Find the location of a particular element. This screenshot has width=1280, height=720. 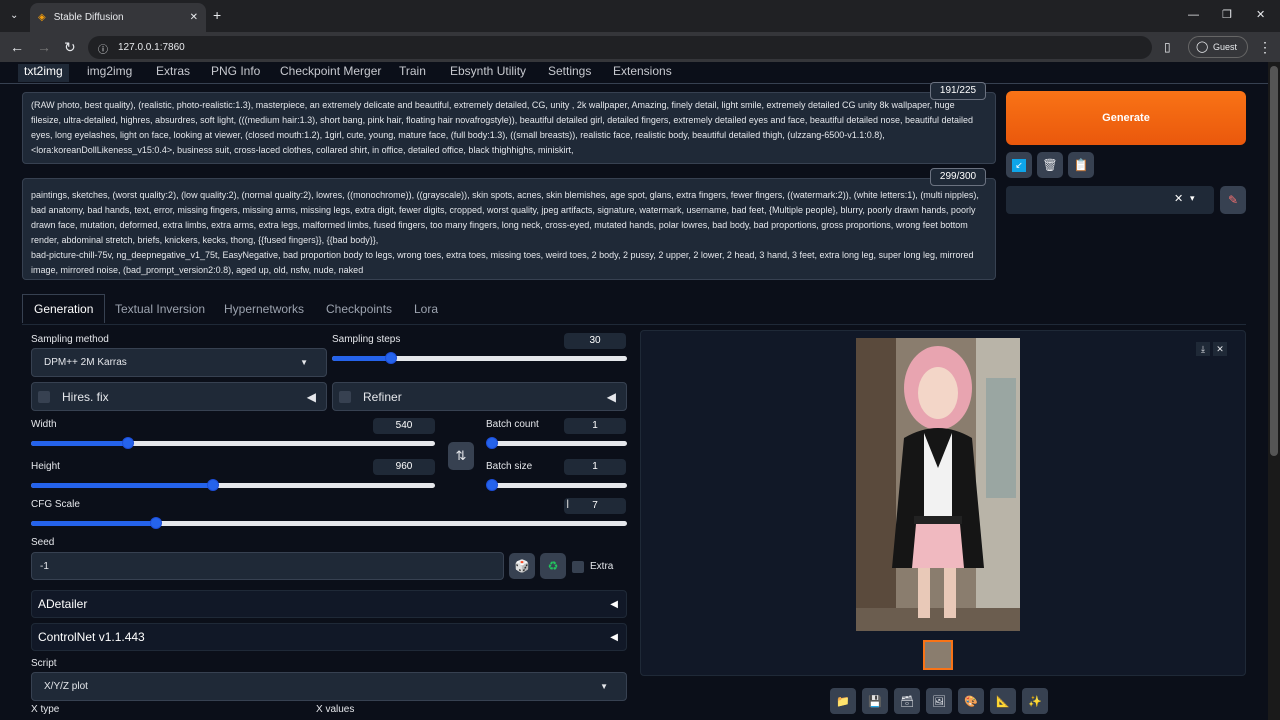

batch-count-input: 1 is located at coordinates (595, 426).